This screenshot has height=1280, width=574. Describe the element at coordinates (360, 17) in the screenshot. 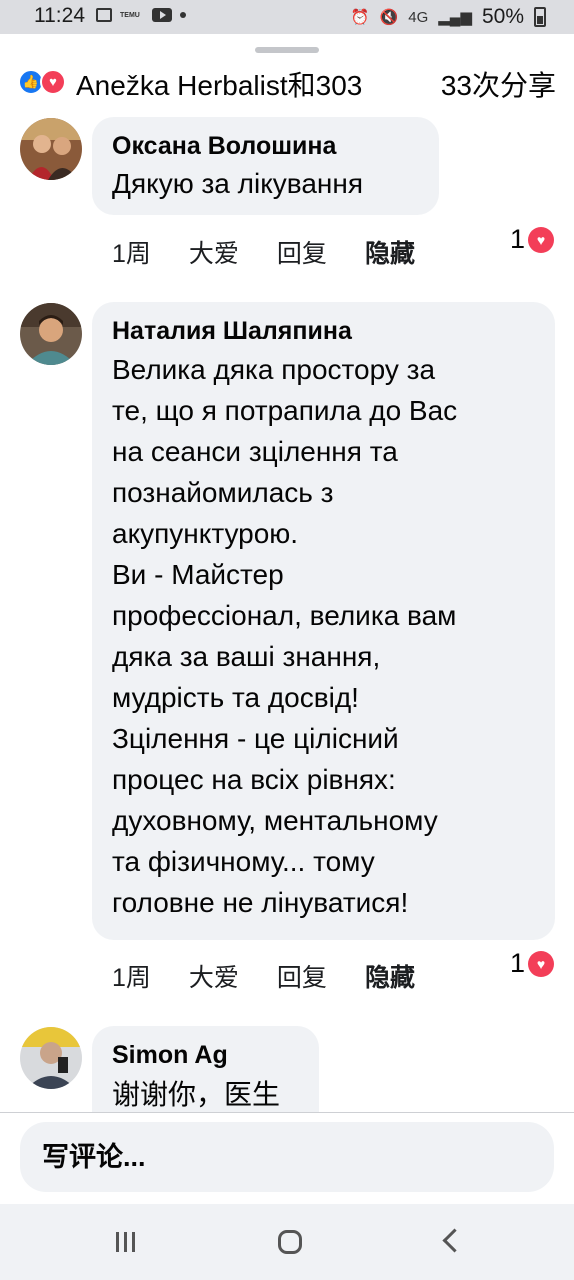

I see `alarm-icon: ⏰` at that location.